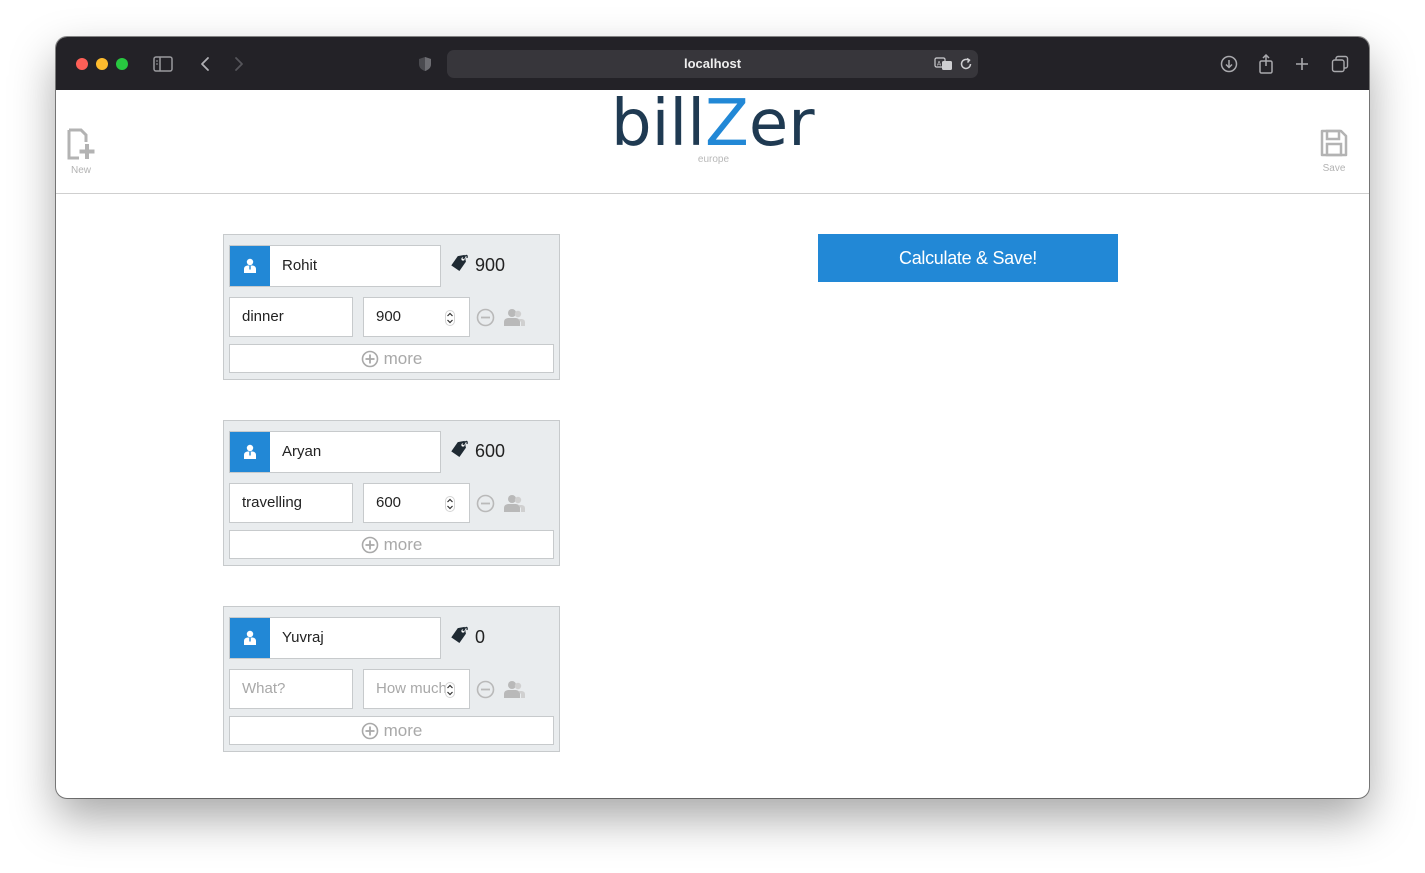 The image size is (1425, 873). Describe the element at coordinates (335, 638) in the screenshot. I see `person-name-field: Yuvraj` at that location.